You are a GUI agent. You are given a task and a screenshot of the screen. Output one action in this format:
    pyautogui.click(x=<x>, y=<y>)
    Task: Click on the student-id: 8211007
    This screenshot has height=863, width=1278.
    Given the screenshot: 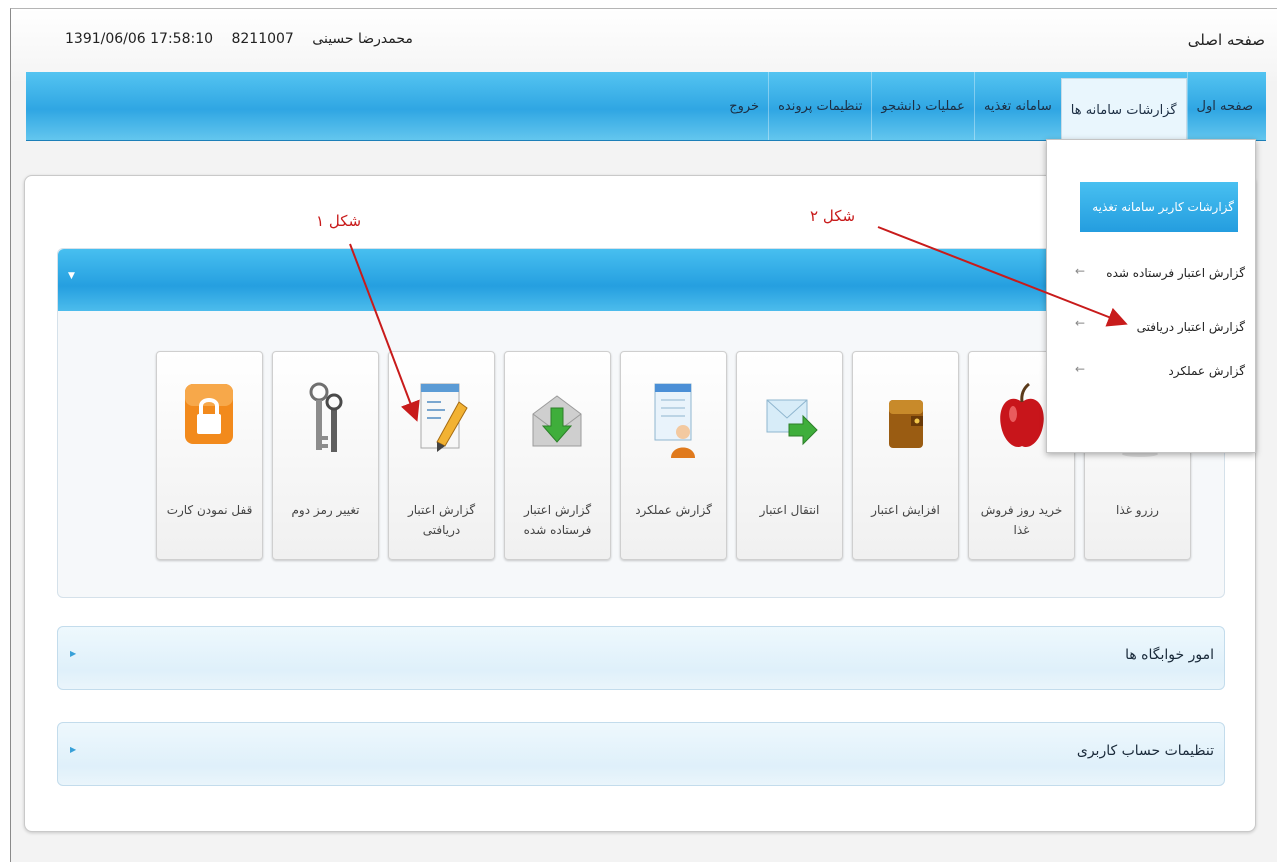 What is the action you would take?
    pyautogui.click(x=262, y=39)
    